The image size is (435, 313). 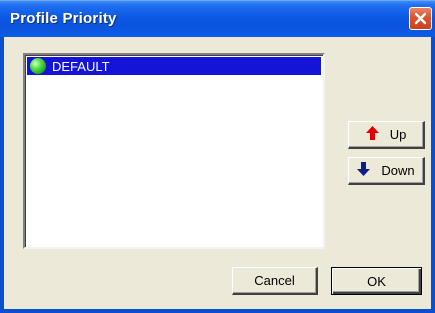 What do you see at coordinates (81, 66) in the screenshot?
I see `list-item-label: DEFAULT` at bounding box center [81, 66].